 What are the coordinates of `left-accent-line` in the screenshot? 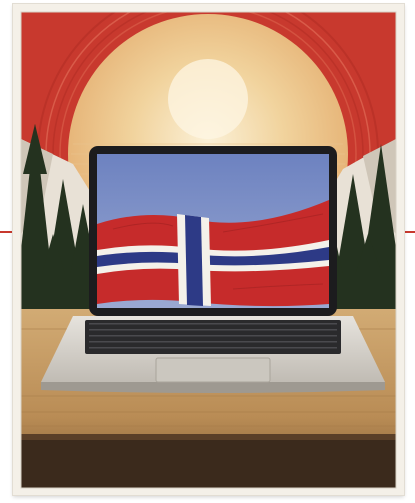 It's located at (7, 232).